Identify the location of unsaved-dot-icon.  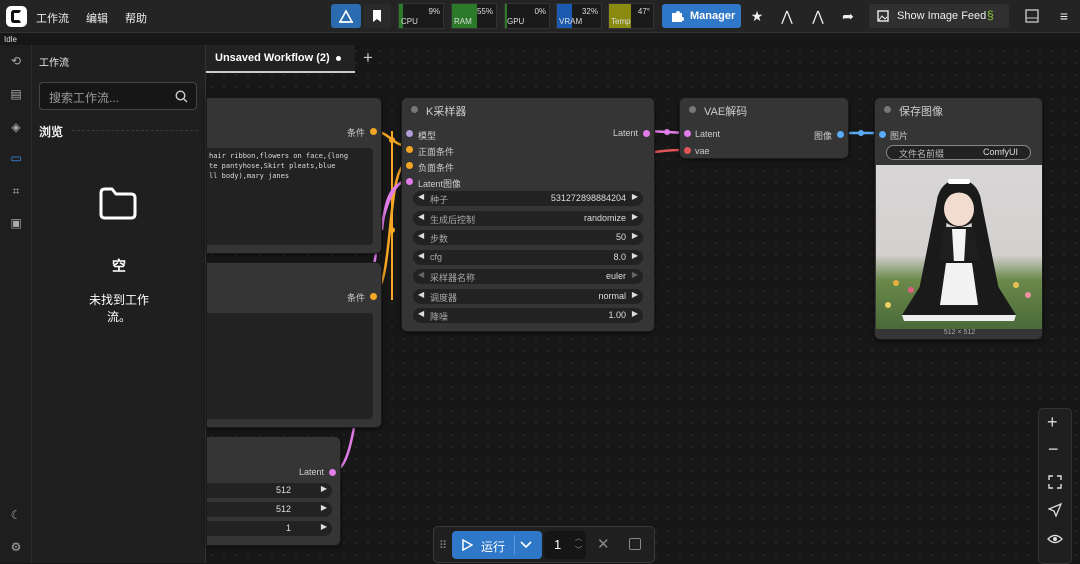
(338, 58).